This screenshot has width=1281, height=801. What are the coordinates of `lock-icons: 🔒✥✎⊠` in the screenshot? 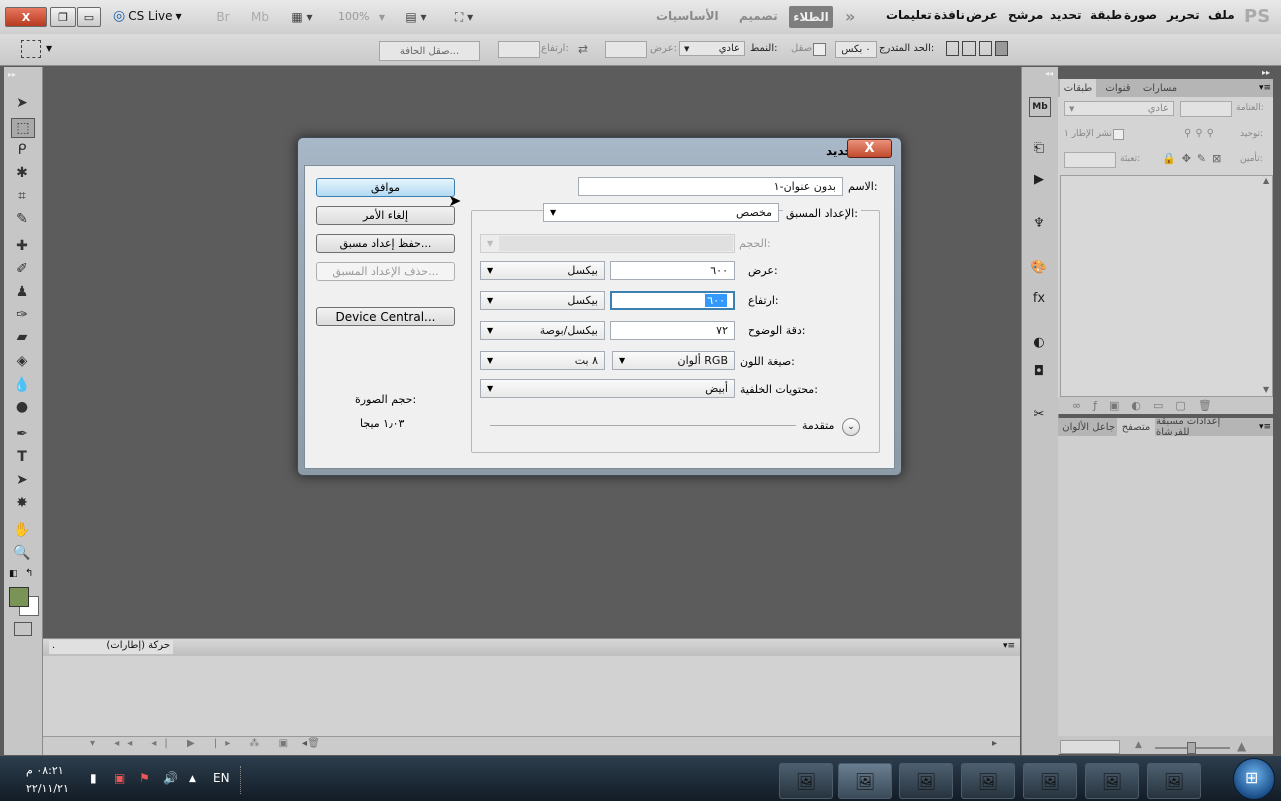 It's located at (1194, 158).